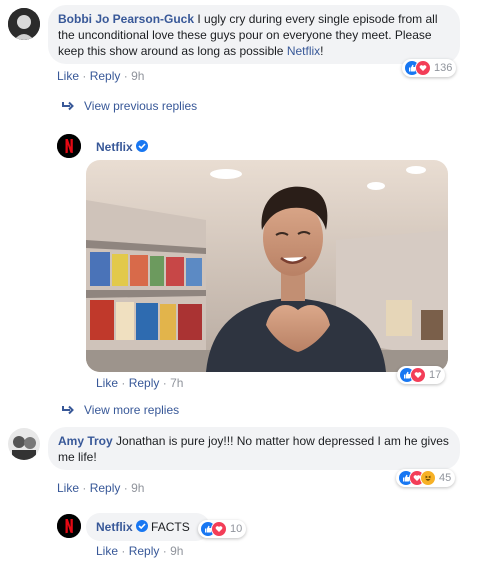 This screenshot has width=480, height=567. What do you see at coordinates (24, 444) in the screenshot?
I see `avatar-amy` at bounding box center [24, 444].